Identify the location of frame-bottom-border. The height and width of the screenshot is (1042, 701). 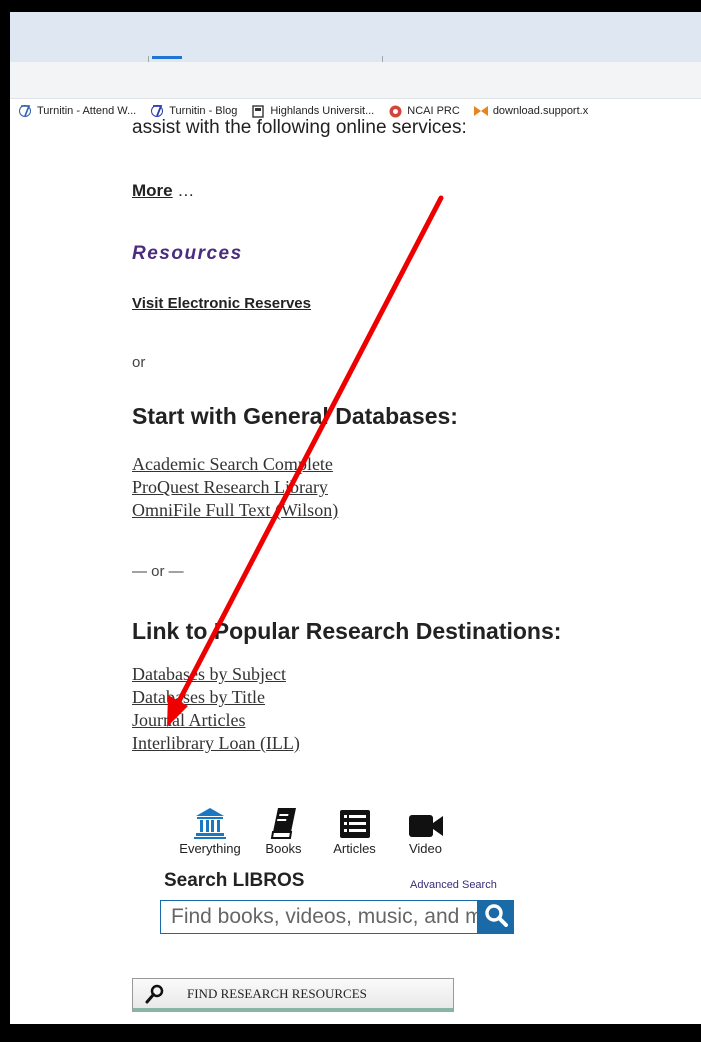
(350, 1033).